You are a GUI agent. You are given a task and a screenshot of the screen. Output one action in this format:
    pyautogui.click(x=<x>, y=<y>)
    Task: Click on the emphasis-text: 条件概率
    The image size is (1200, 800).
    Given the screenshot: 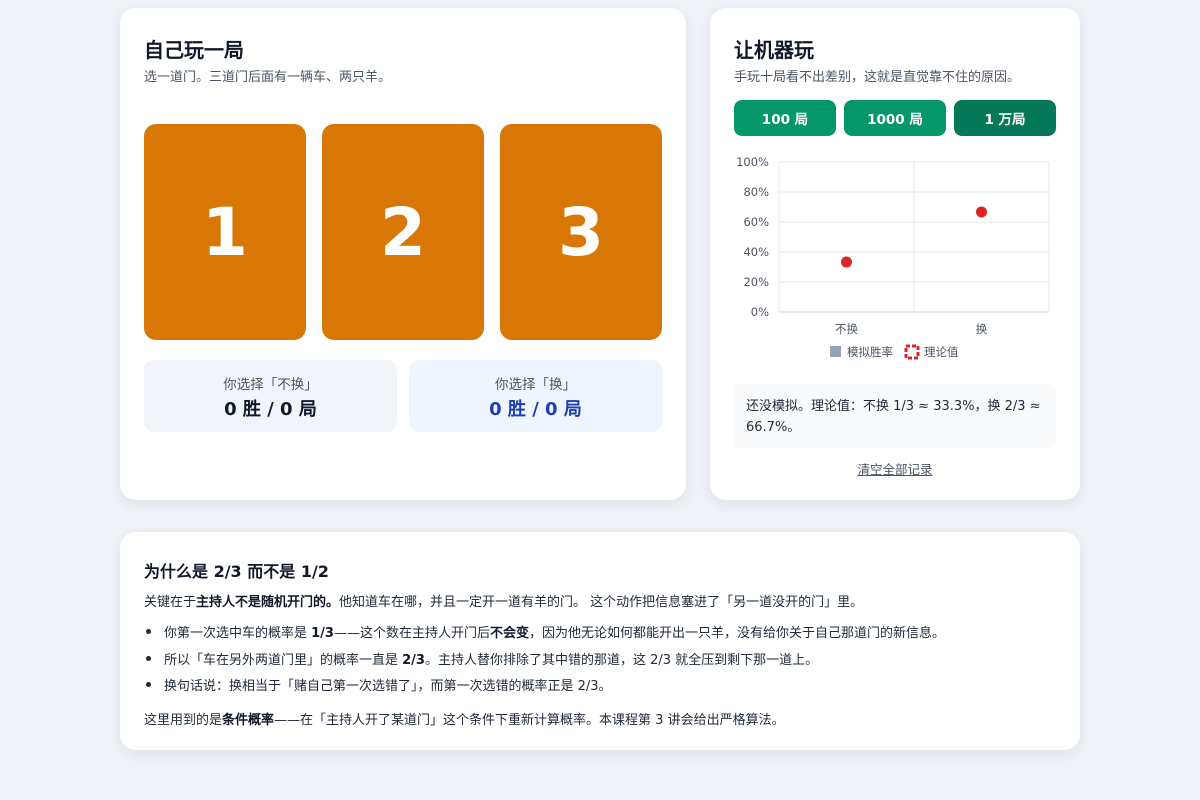 What is the action you would take?
    pyautogui.click(x=248, y=720)
    